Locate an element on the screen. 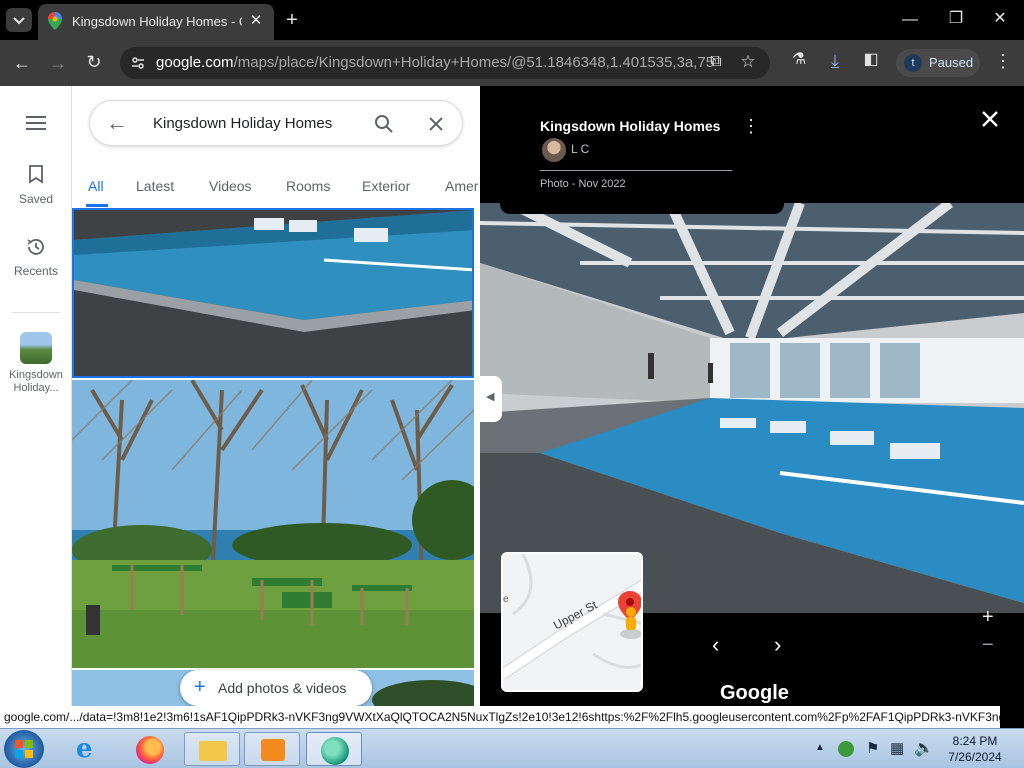 The width and height of the screenshot is (1024, 768). tab-close-icon: ✕ is located at coordinates (256, 20).